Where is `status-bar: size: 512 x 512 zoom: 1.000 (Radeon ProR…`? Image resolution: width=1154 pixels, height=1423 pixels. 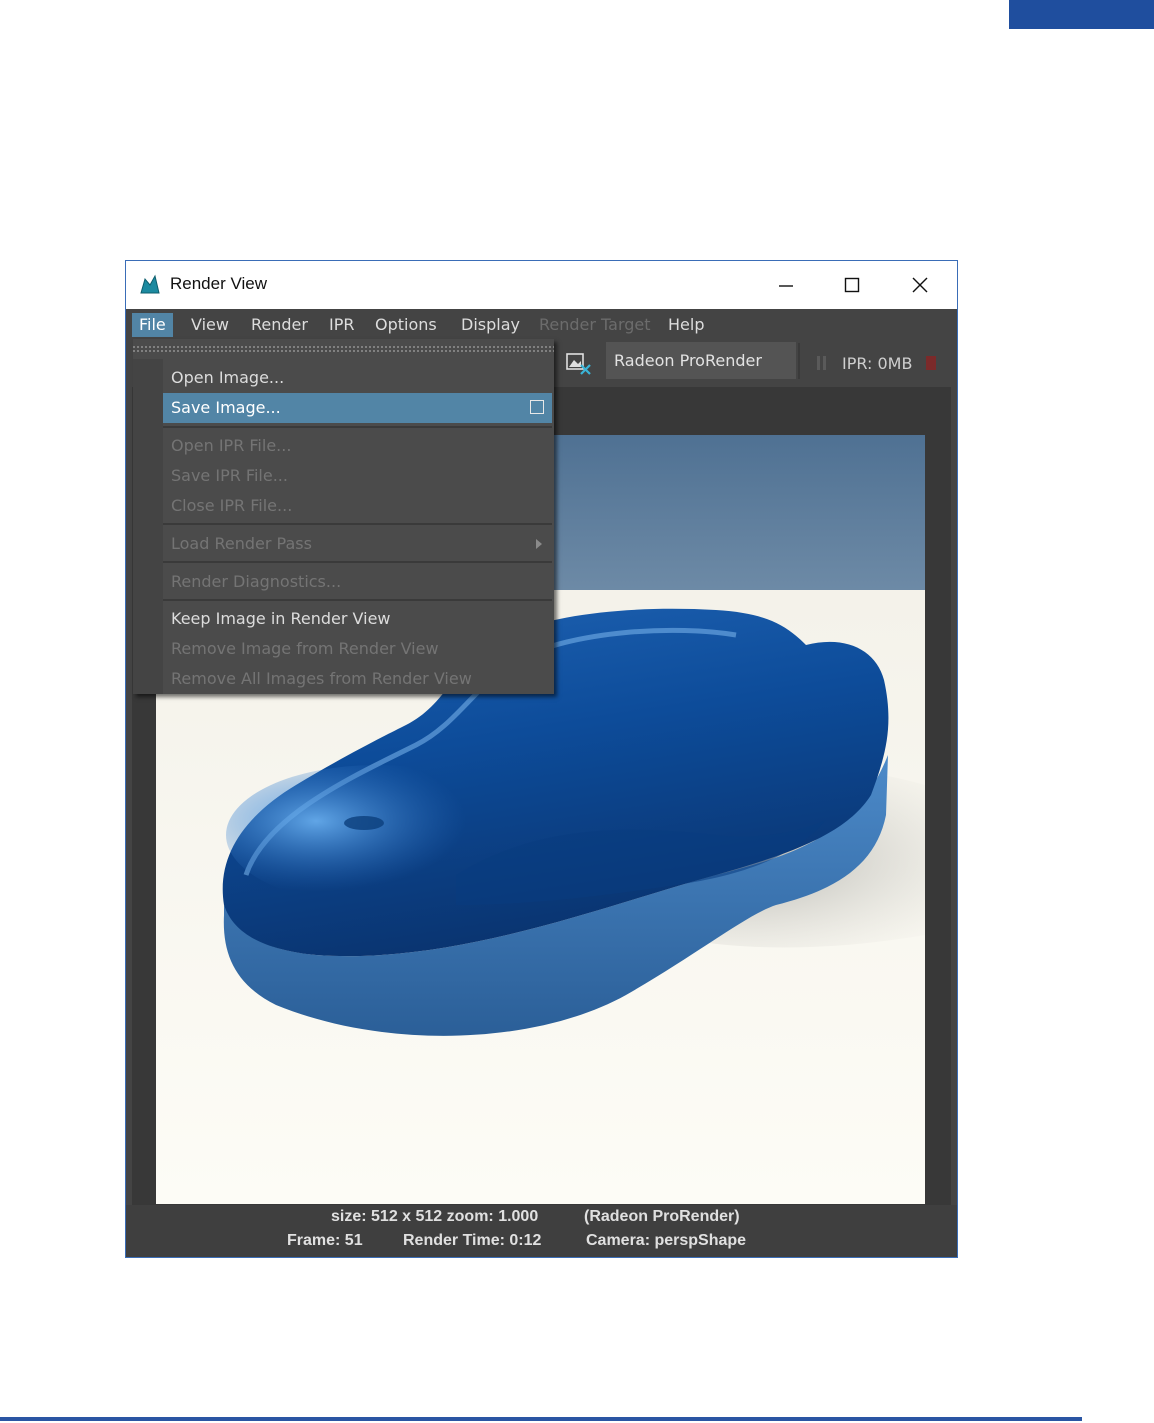
status-bar: size: 512 x 512 zoom: 1.000 (Radeon ProR… is located at coordinates (541, 1231).